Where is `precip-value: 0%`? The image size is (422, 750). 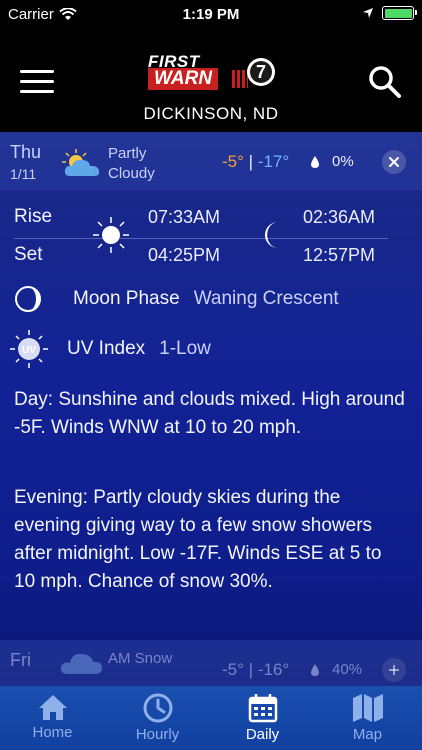 precip-value: 0% is located at coordinates (343, 161).